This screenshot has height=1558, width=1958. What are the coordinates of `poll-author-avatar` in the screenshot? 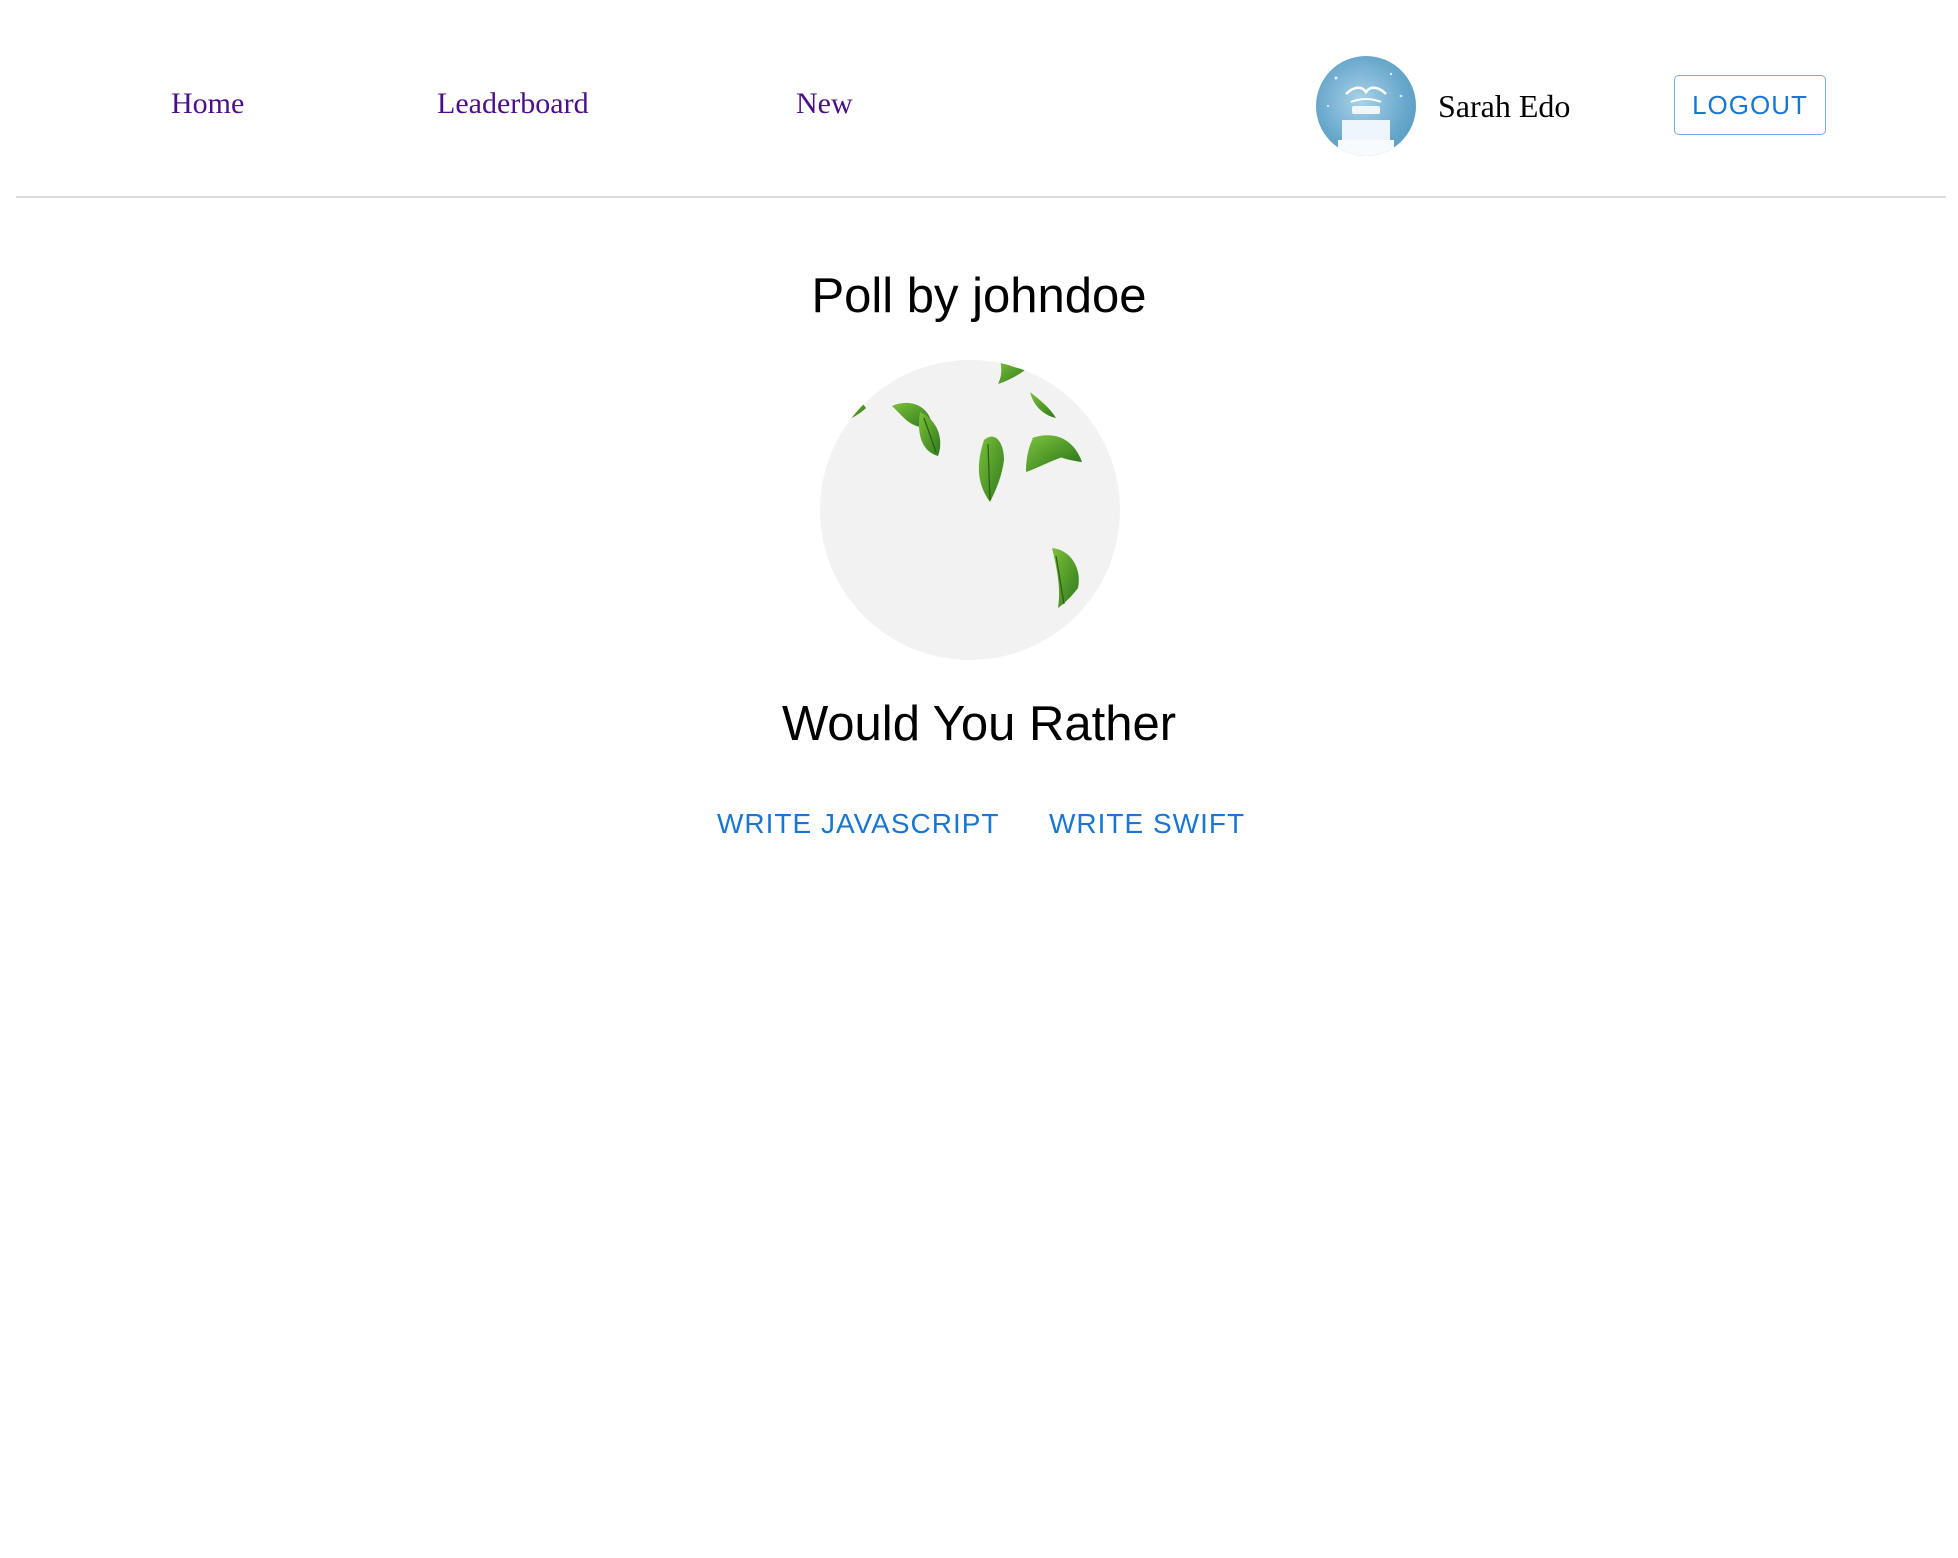 It's located at (970, 510).